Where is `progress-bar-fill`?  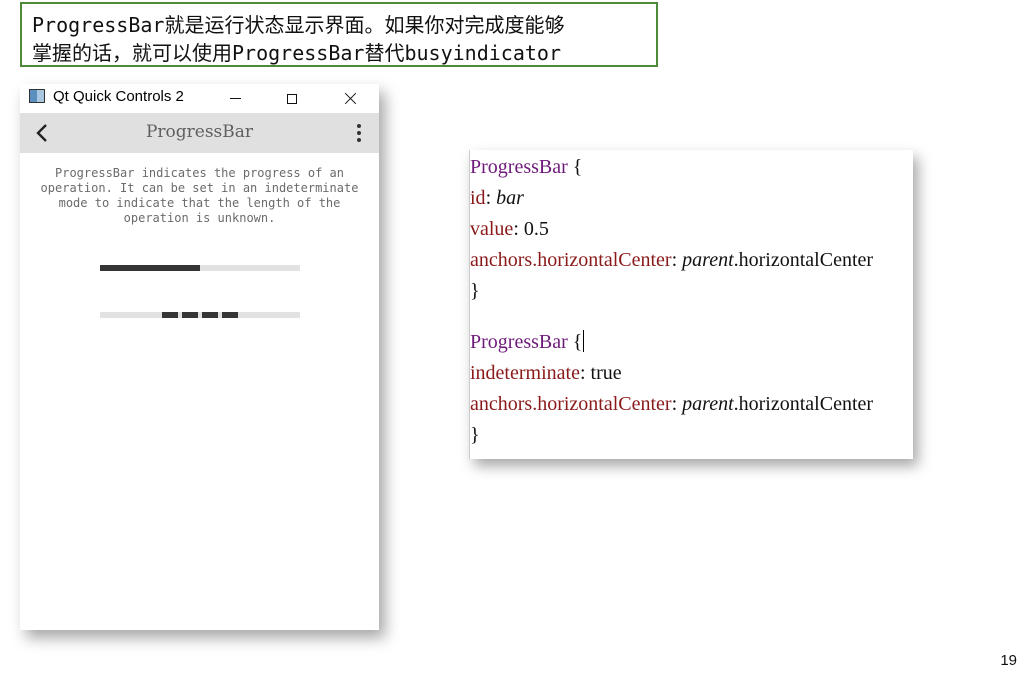
progress-bar-fill is located at coordinates (150, 268).